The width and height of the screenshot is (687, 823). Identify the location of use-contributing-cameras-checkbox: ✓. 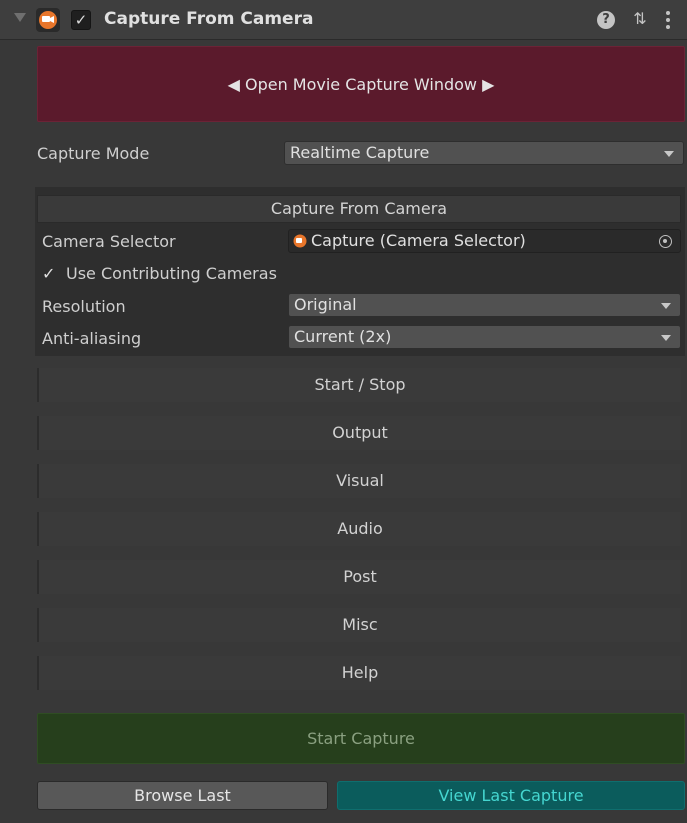
(48, 273).